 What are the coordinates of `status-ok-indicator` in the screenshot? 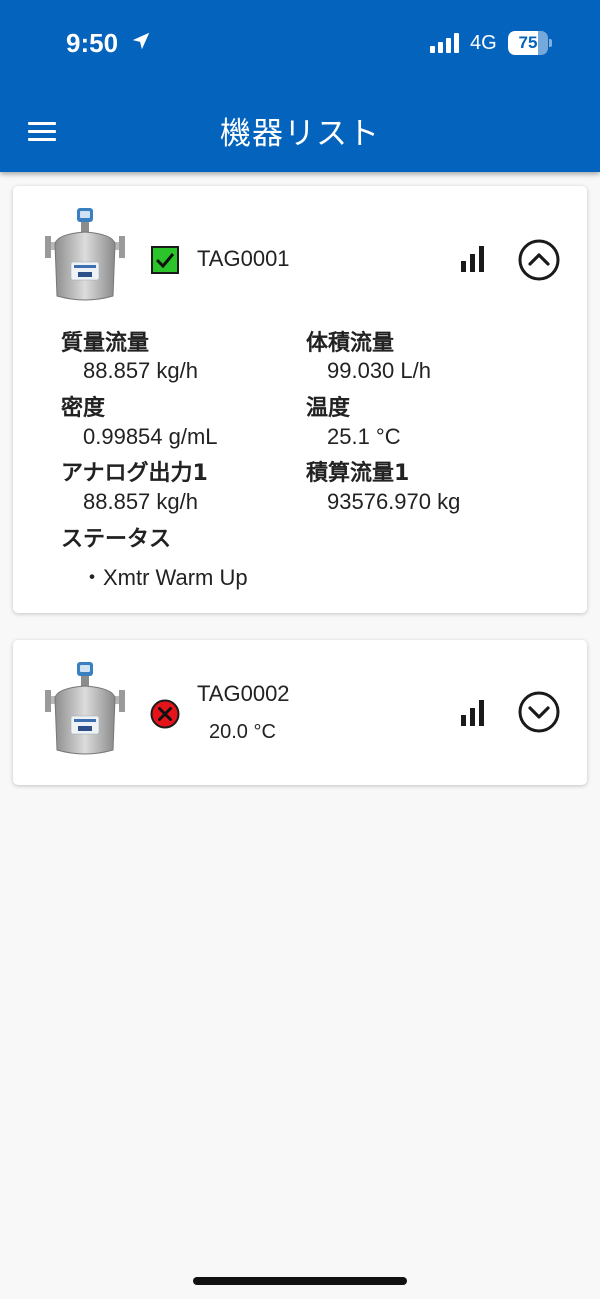 It's located at (165, 260).